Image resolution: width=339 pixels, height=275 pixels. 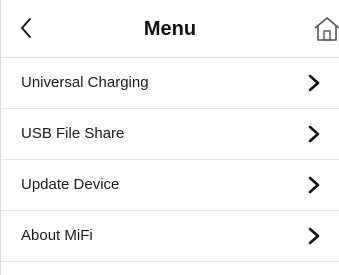 What do you see at coordinates (70, 184) in the screenshot?
I see `menu-item-label: Update Device` at bounding box center [70, 184].